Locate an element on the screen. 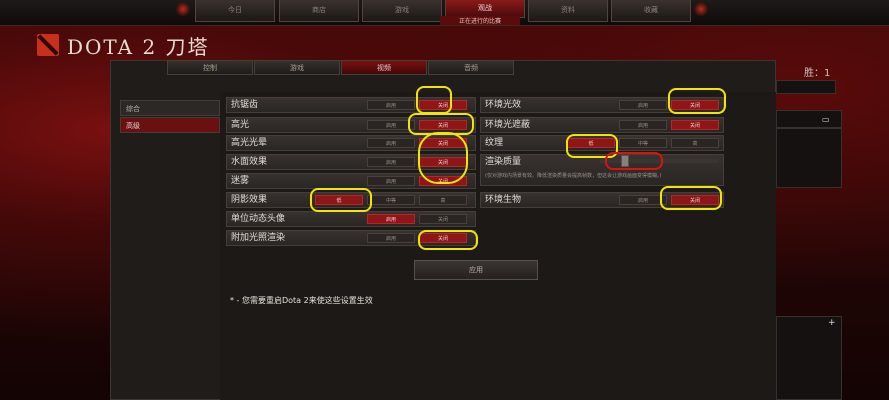 This screenshot has width=889, height=400. logo-text: DOTA 2 刀塔 is located at coordinates (138, 46).